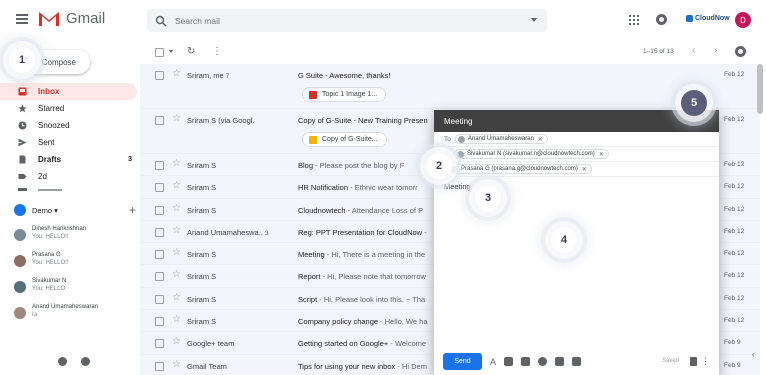 Image resolution: width=766 pixels, height=375 pixels. Describe the element at coordinates (661, 19) in the screenshot. I see `notifications-icon` at that location.